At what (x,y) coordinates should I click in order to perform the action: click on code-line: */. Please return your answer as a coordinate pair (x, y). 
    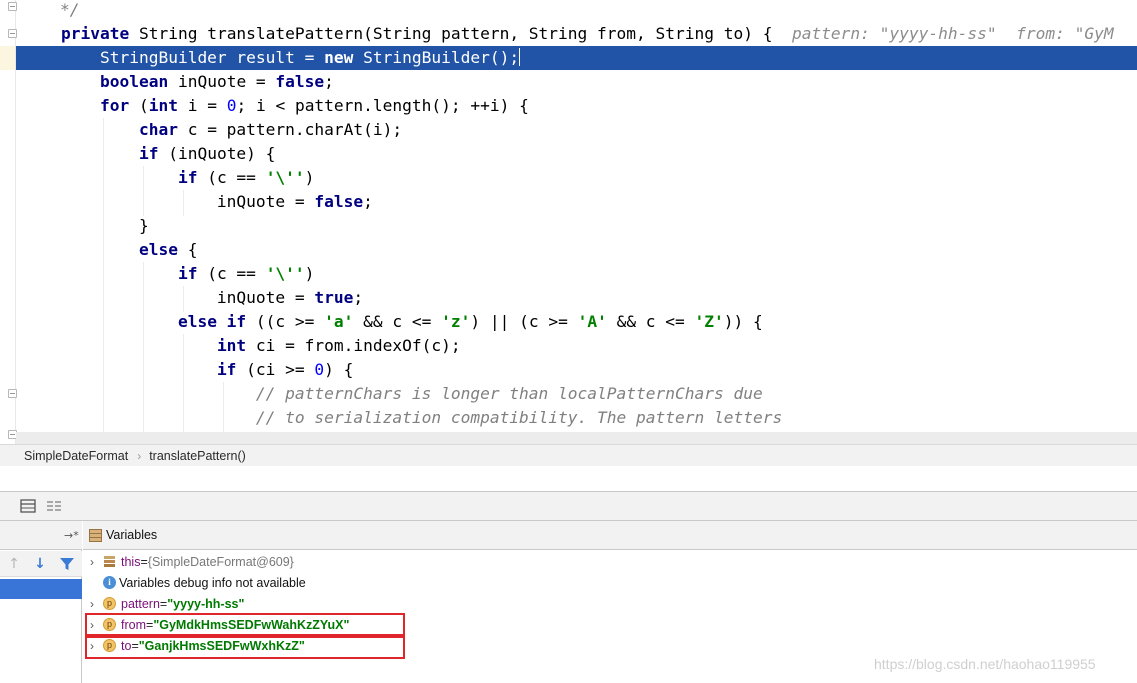
    Looking at the image, I should click on (50, 11).